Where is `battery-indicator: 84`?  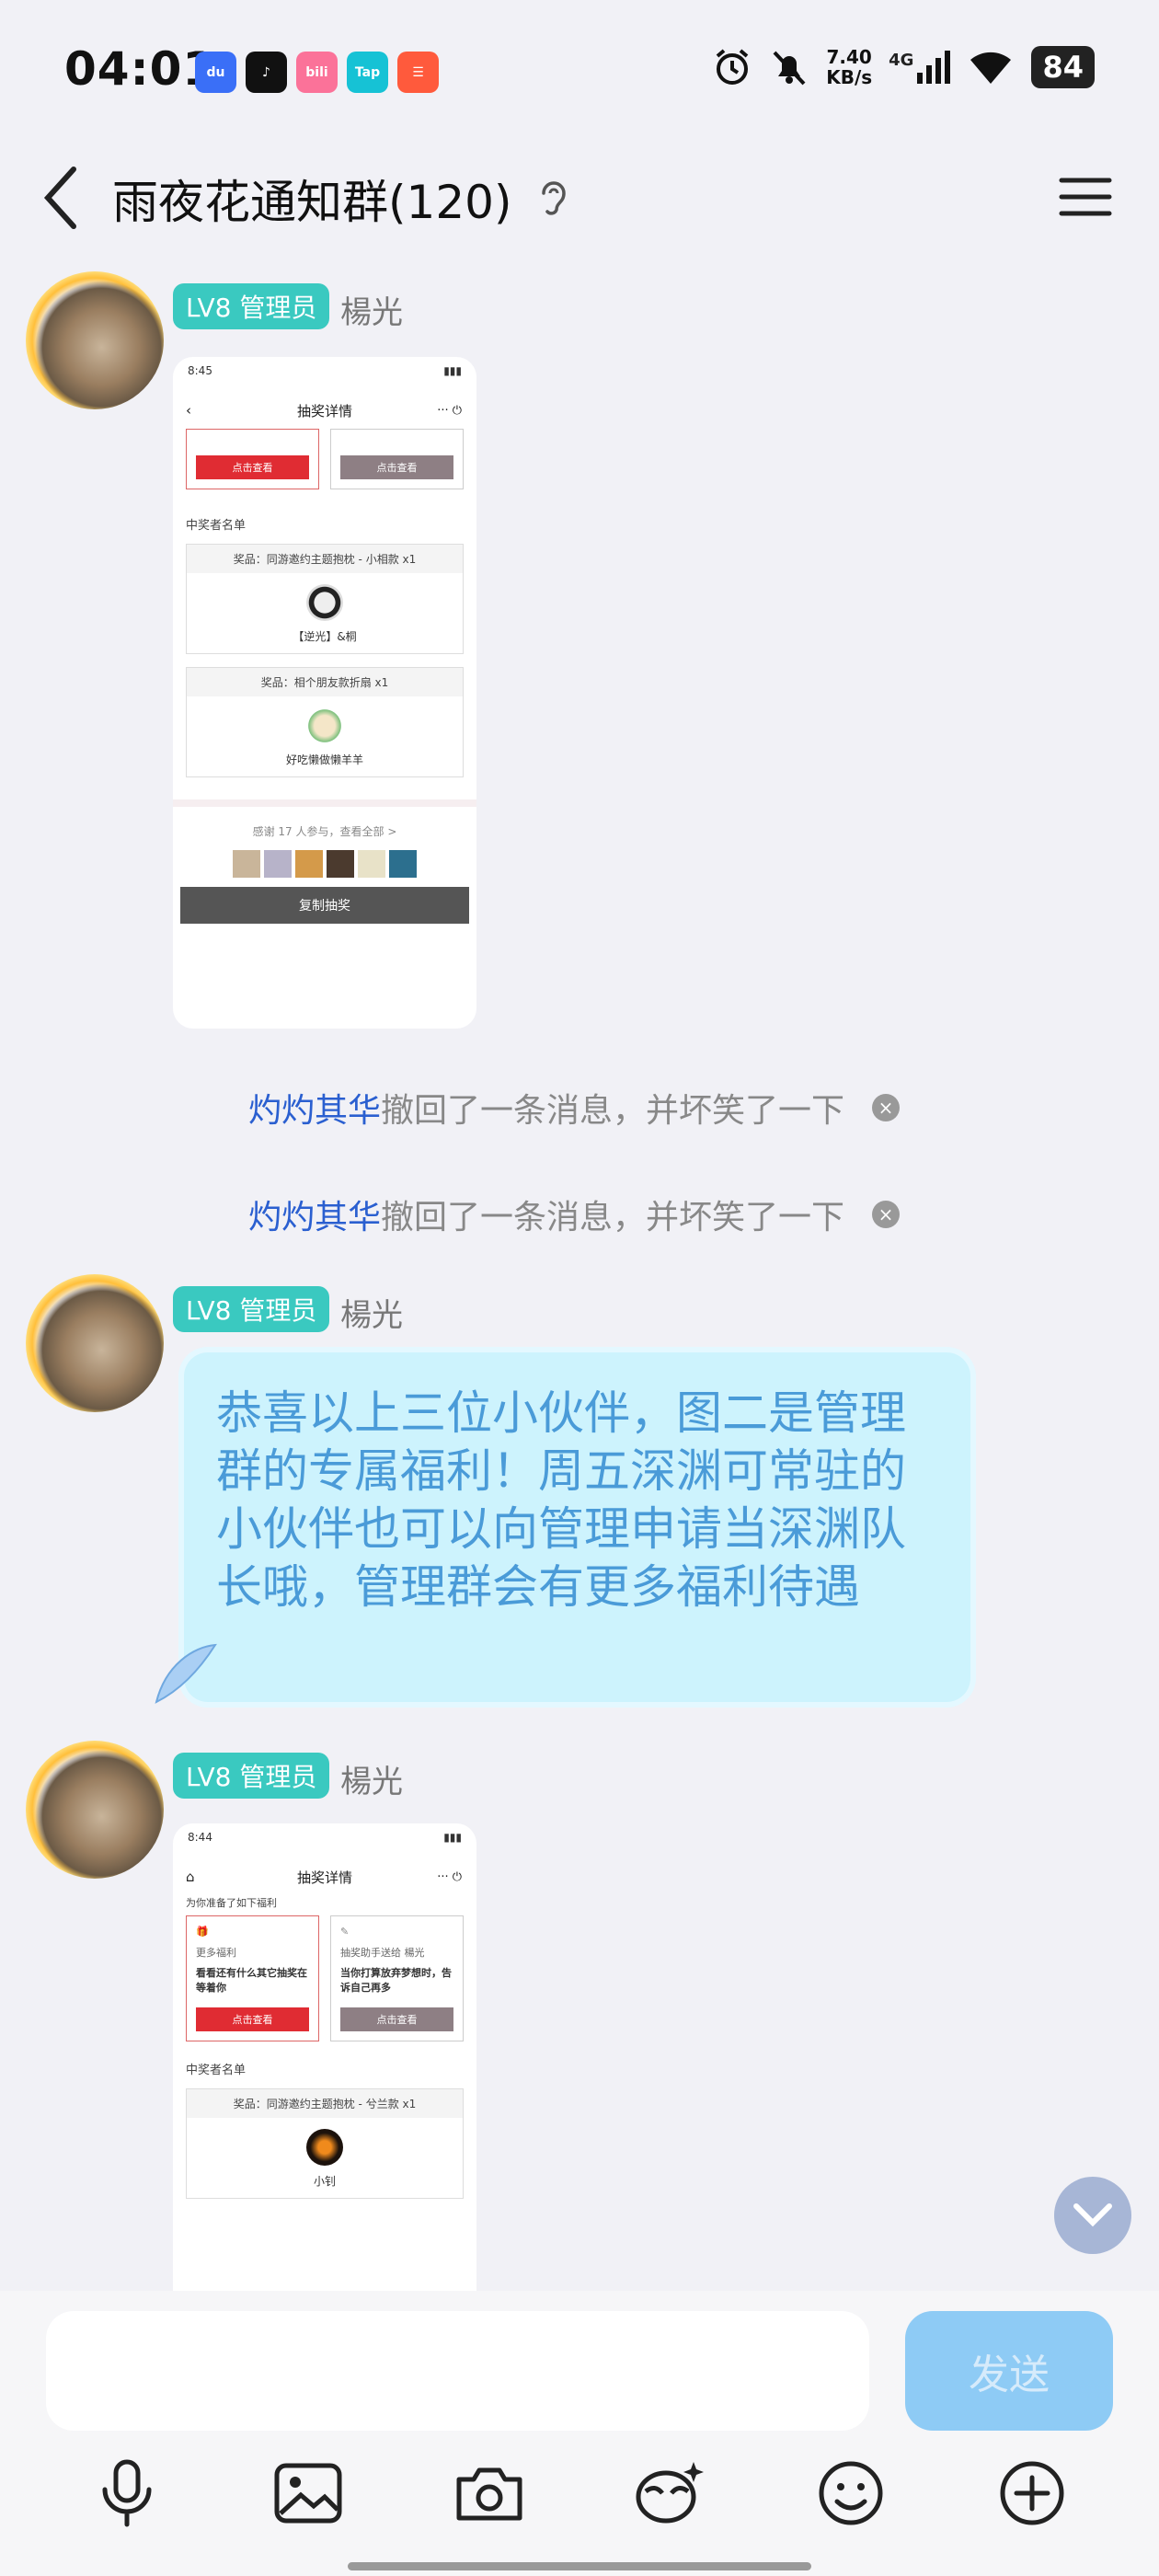 battery-indicator: 84 is located at coordinates (1063, 67).